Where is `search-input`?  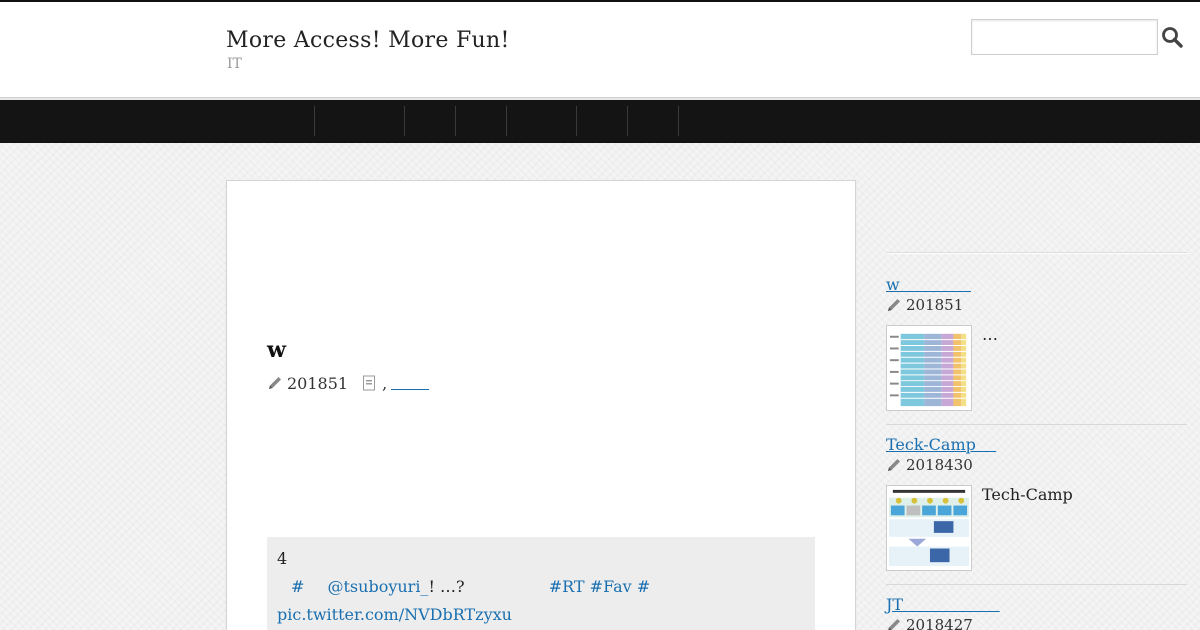 search-input is located at coordinates (1064, 37).